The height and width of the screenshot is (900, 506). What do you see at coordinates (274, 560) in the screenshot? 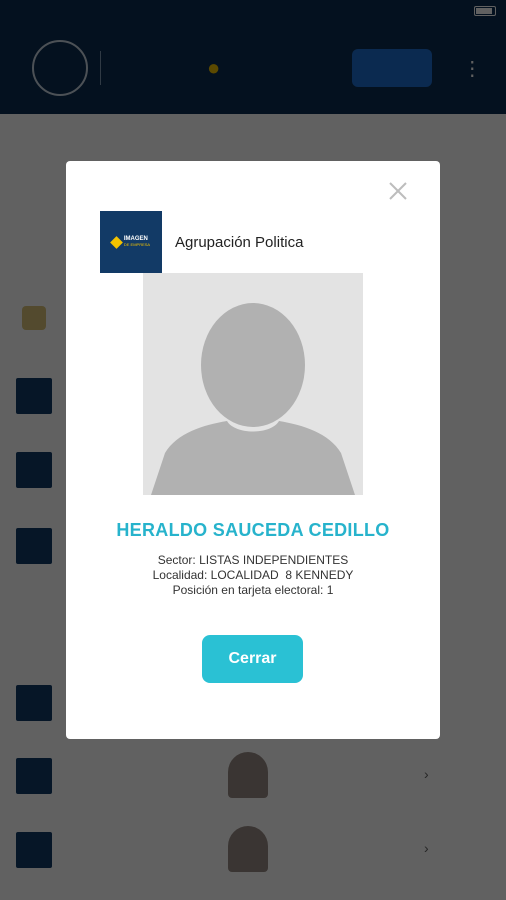
I see `sector-value: LISTAS INDEPENDIENTES` at bounding box center [274, 560].